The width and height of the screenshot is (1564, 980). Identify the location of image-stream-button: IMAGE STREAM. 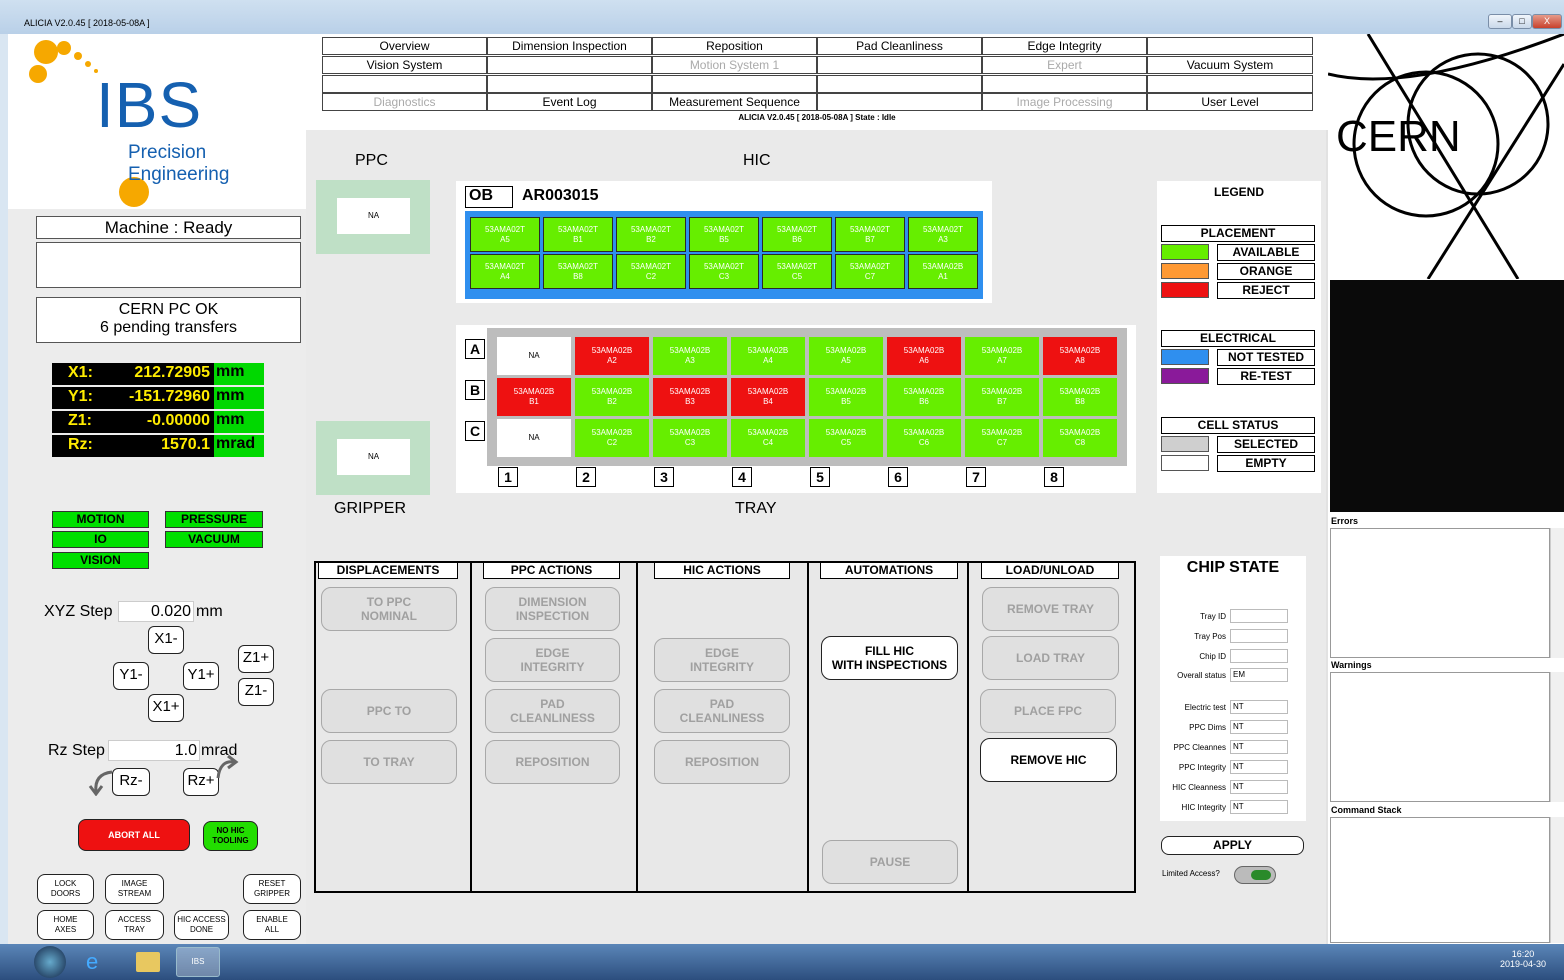
(134, 889).